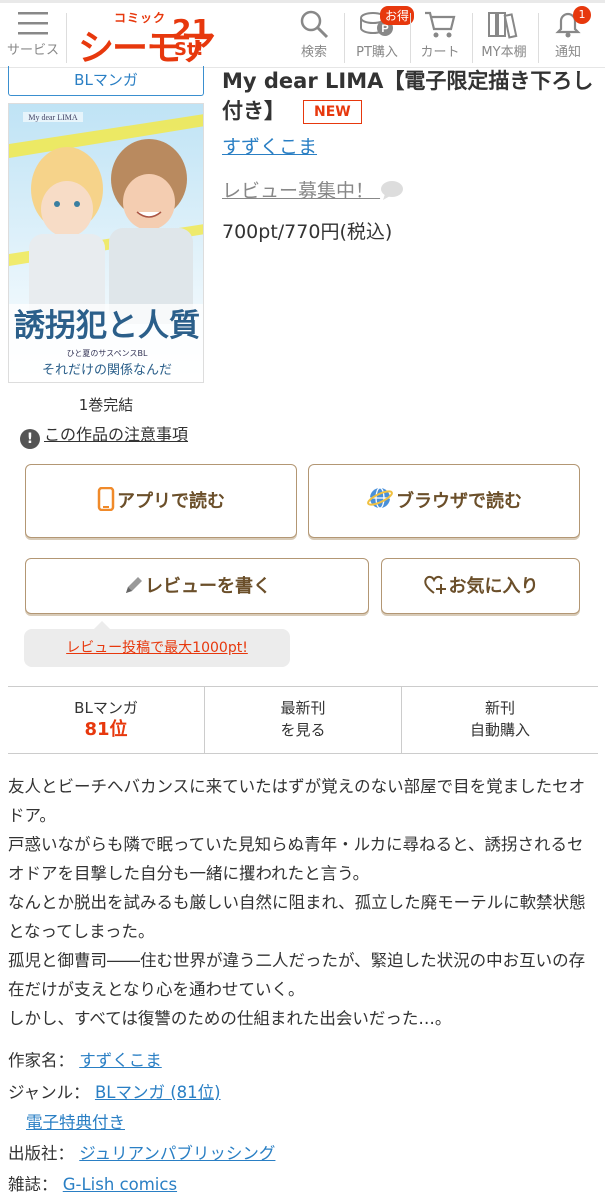 The height and width of the screenshot is (1200, 605). What do you see at coordinates (230, 1018) in the screenshot?
I see `synopsis-paragraph: しかし、すべては復讐のための仕組まれた出会いだった…。` at bounding box center [230, 1018].